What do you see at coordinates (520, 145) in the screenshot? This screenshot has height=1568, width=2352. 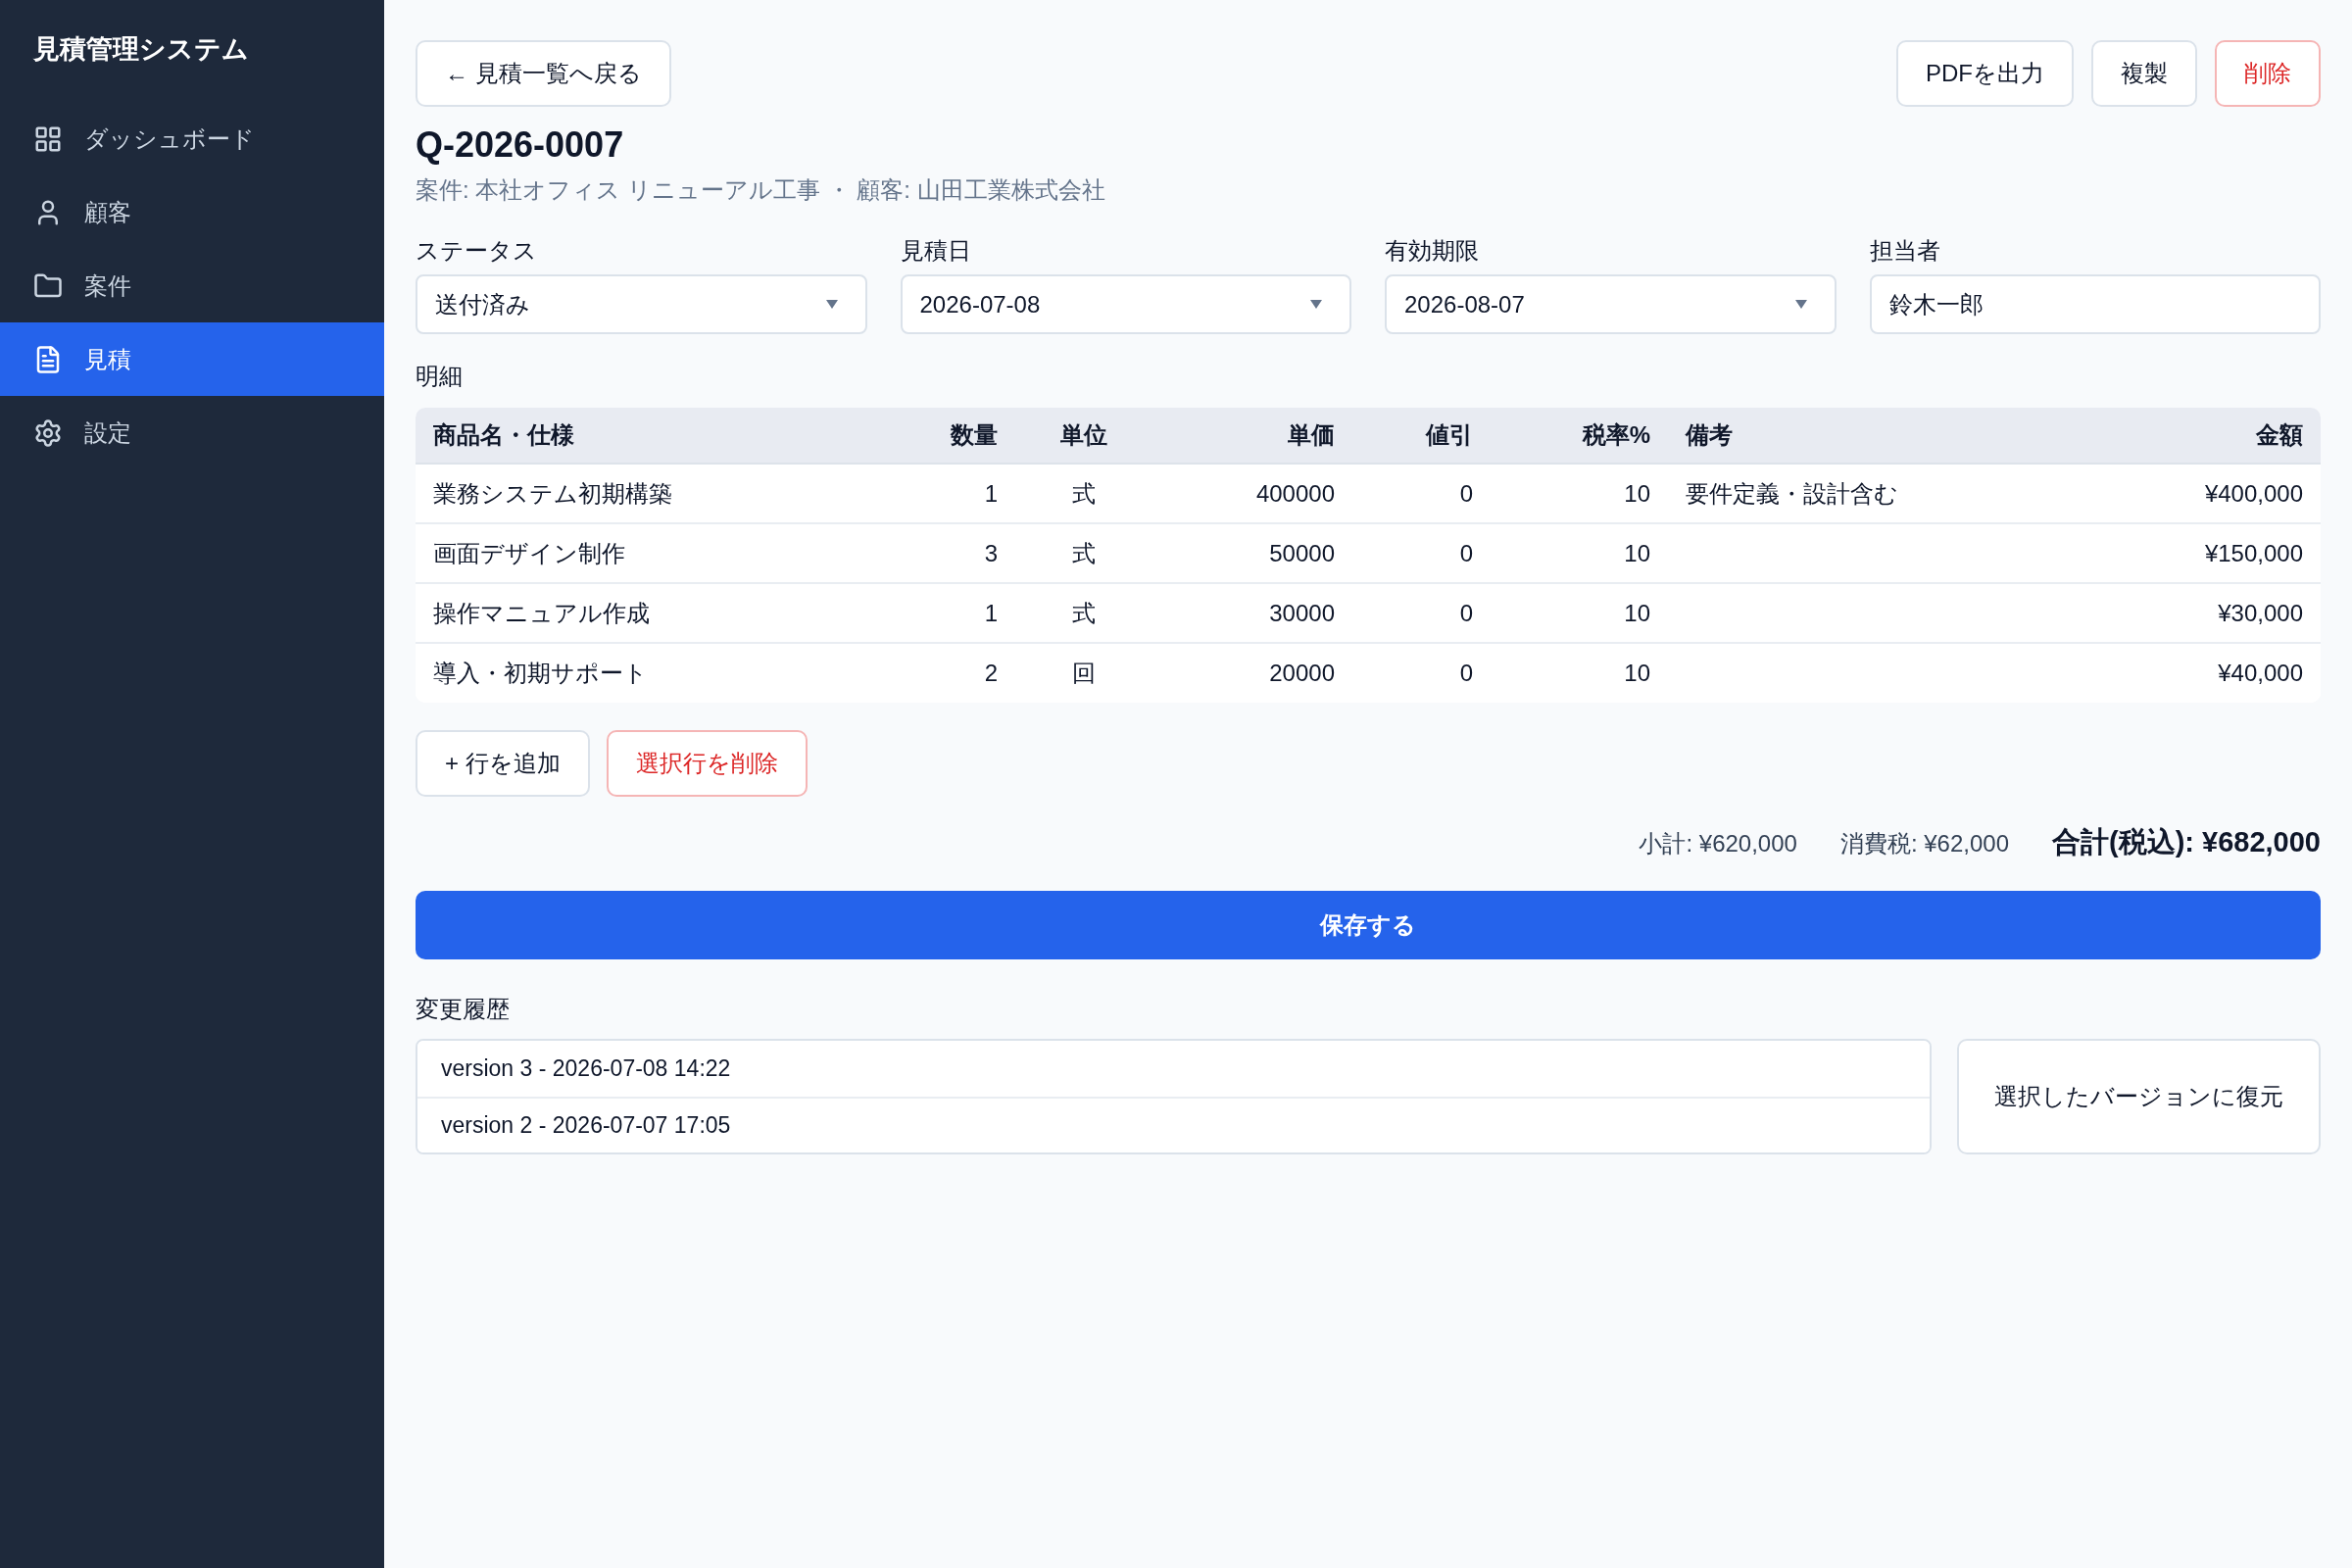 I see `quote-number: Q-2026-0007` at bounding box center [520, 145].